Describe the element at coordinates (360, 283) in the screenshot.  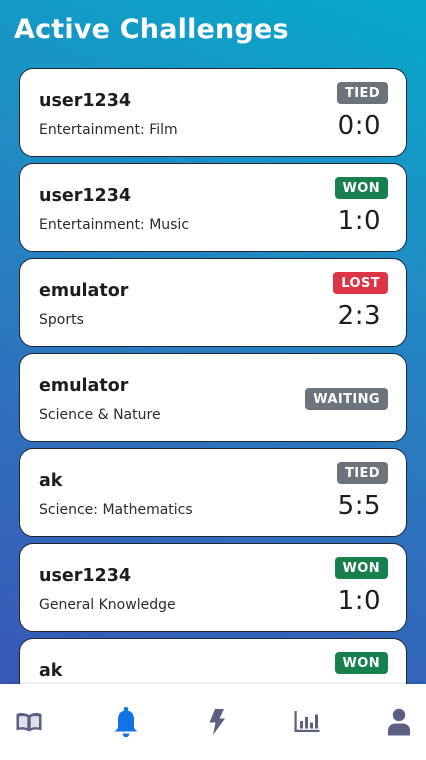
I see `status-badge: LOST` at that location.